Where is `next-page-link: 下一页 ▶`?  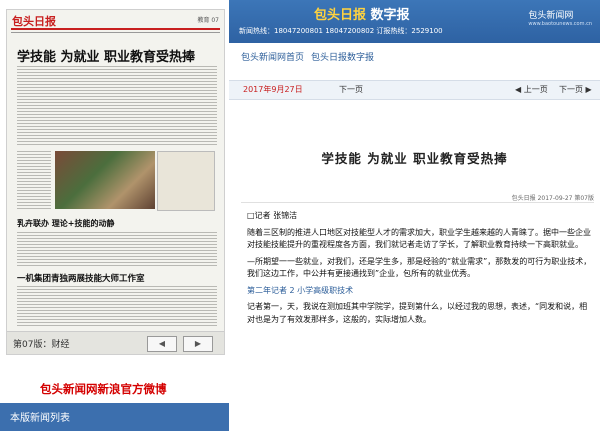
next-page-link: 下一页 ▶ is located at coordinates (575, 89).